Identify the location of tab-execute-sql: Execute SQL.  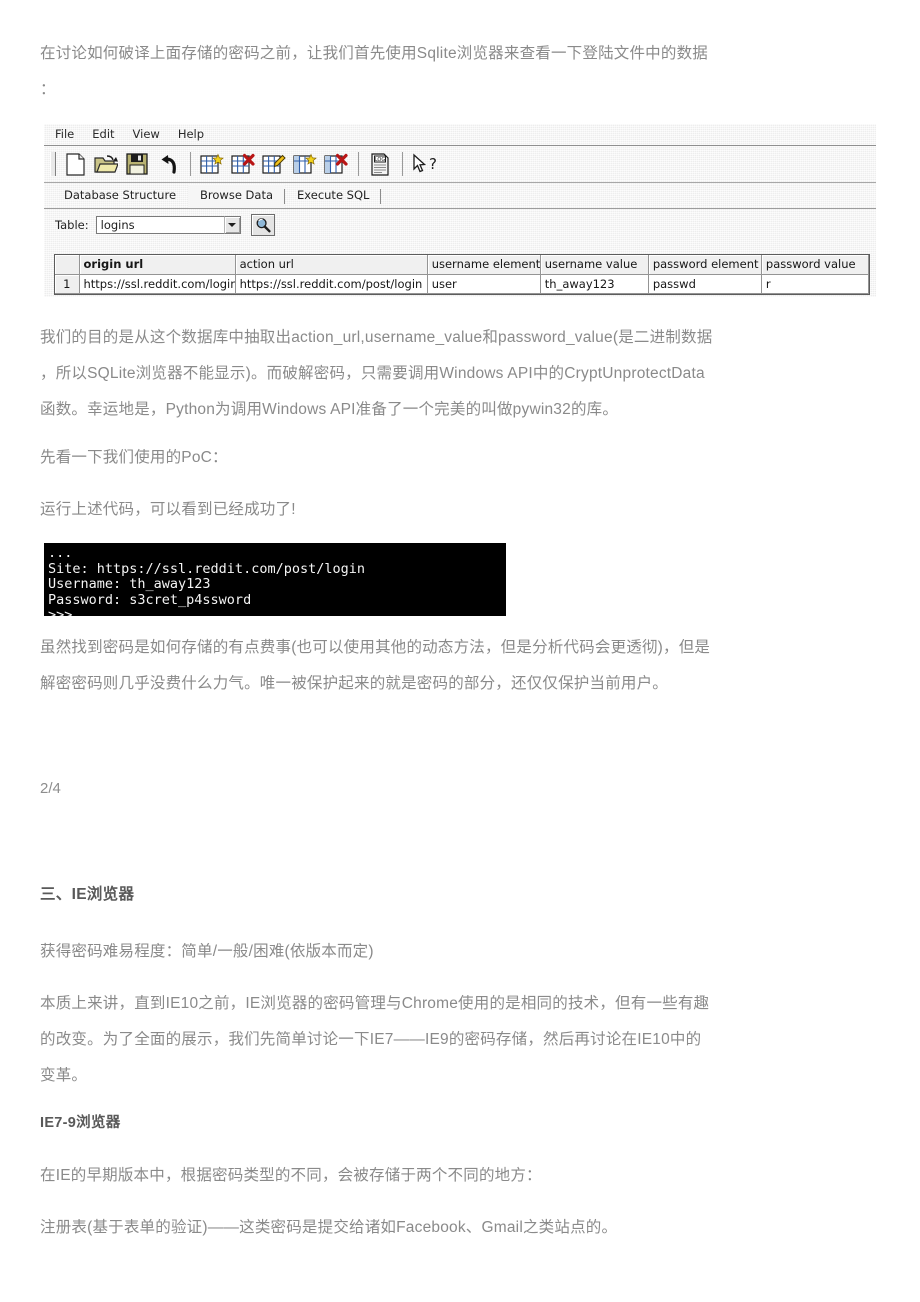
(333, 196).